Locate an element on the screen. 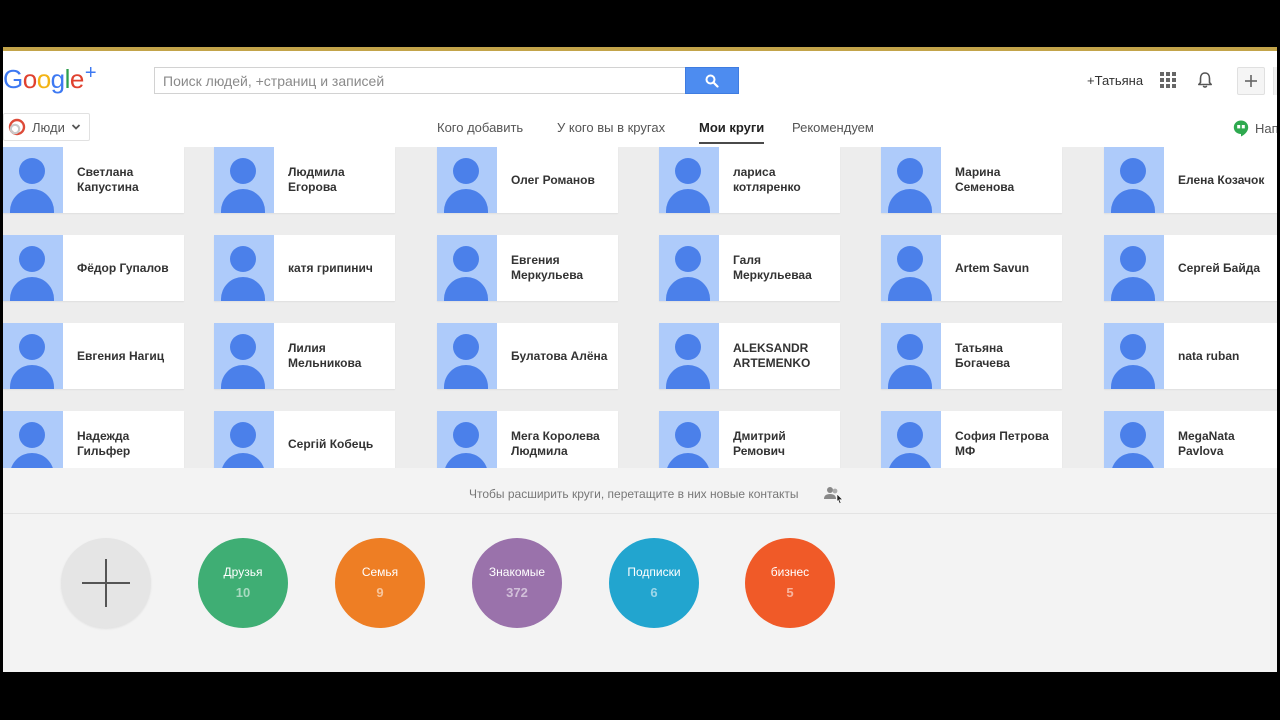  contact-card: ALEKSANDR ARTEMENKO is located at coordinates (749, 356).